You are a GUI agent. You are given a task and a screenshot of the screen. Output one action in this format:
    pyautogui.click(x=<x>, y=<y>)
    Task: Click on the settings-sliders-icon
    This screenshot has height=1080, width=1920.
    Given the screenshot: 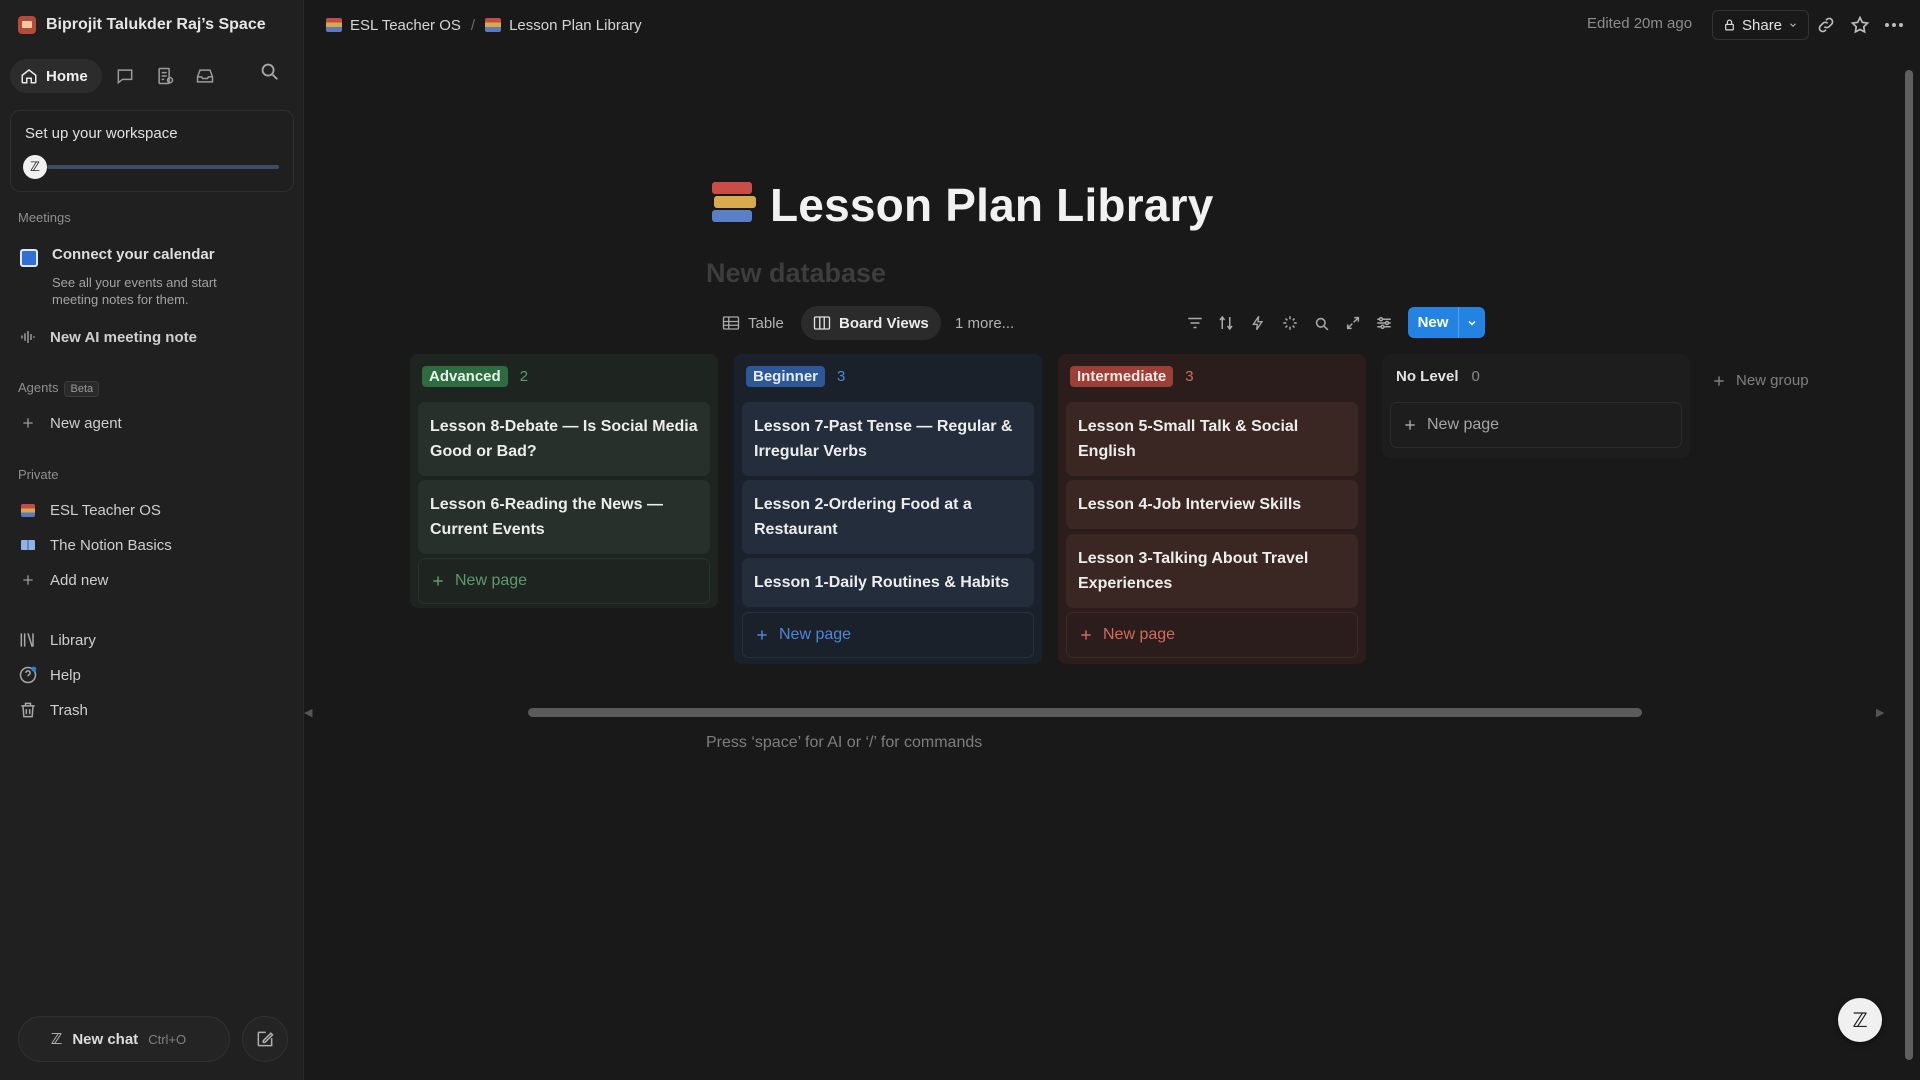 What is the action you would take?
    pyautogui.click(x=1384, y=323)
    